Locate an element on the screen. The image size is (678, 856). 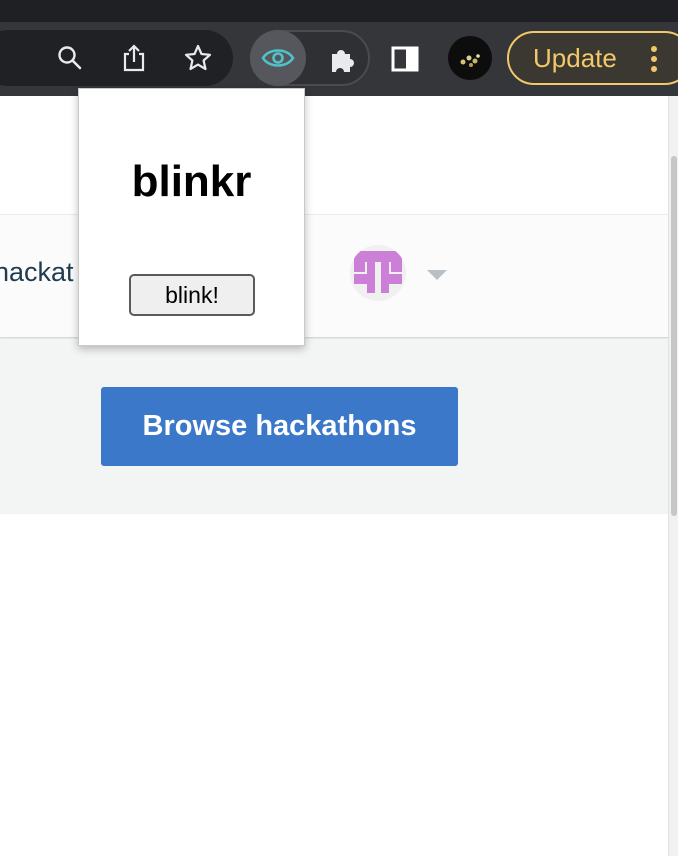
nav-link-hackathons: hackat is located at coordinates (37, 272).